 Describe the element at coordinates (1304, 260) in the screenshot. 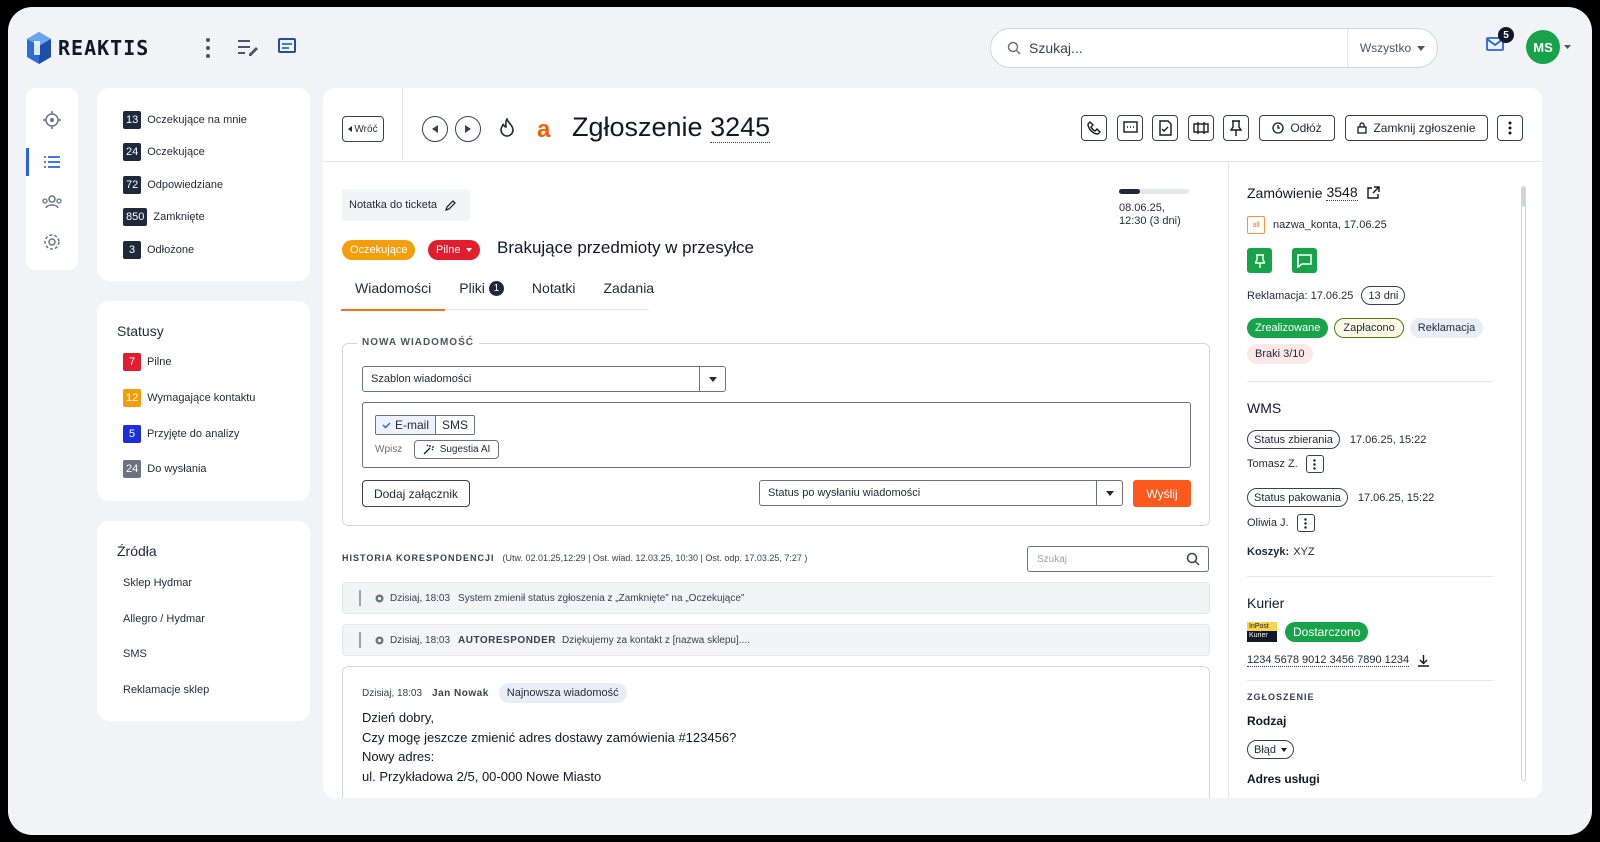

I see `chat-action-button` at that location.